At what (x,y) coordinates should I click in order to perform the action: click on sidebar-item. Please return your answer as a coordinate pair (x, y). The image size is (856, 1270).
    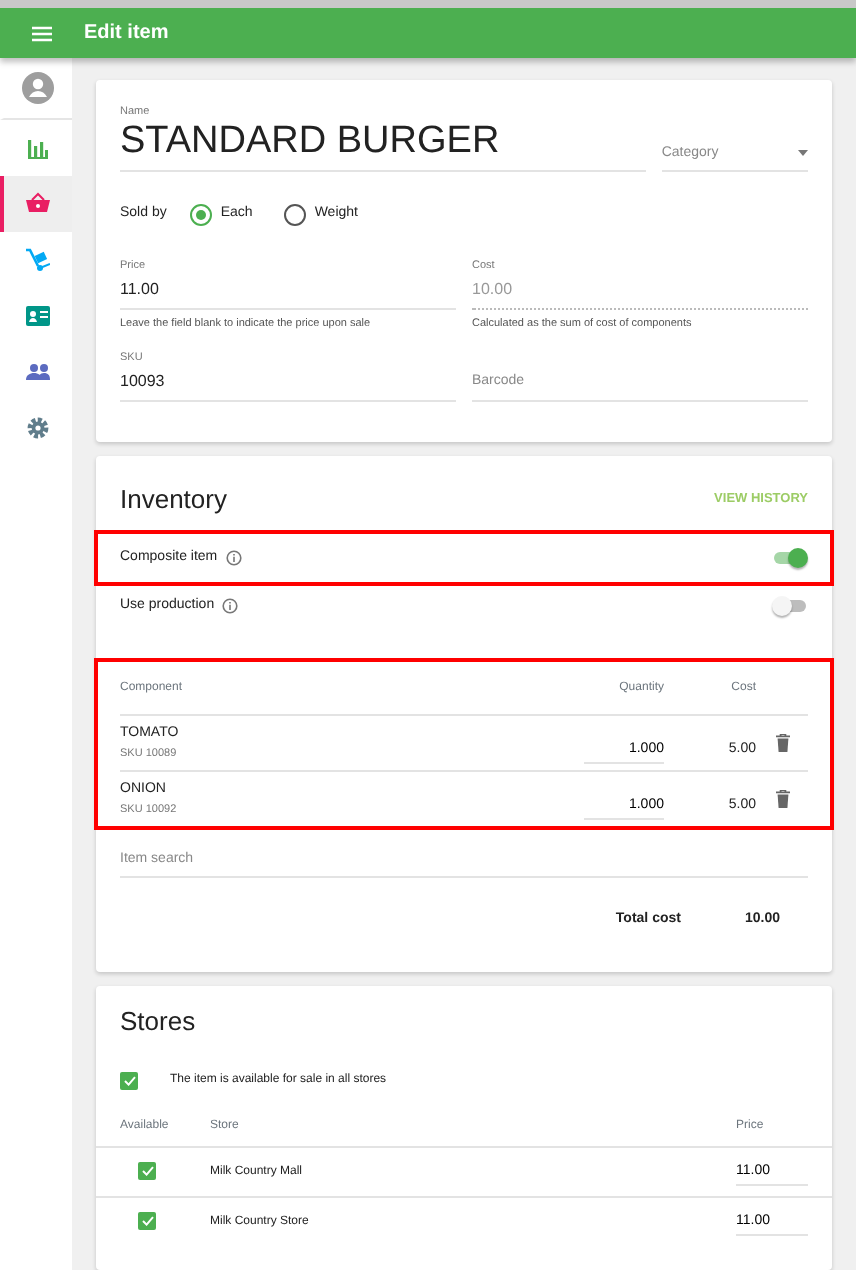
    Looking at the image, I should click on (36, 204).